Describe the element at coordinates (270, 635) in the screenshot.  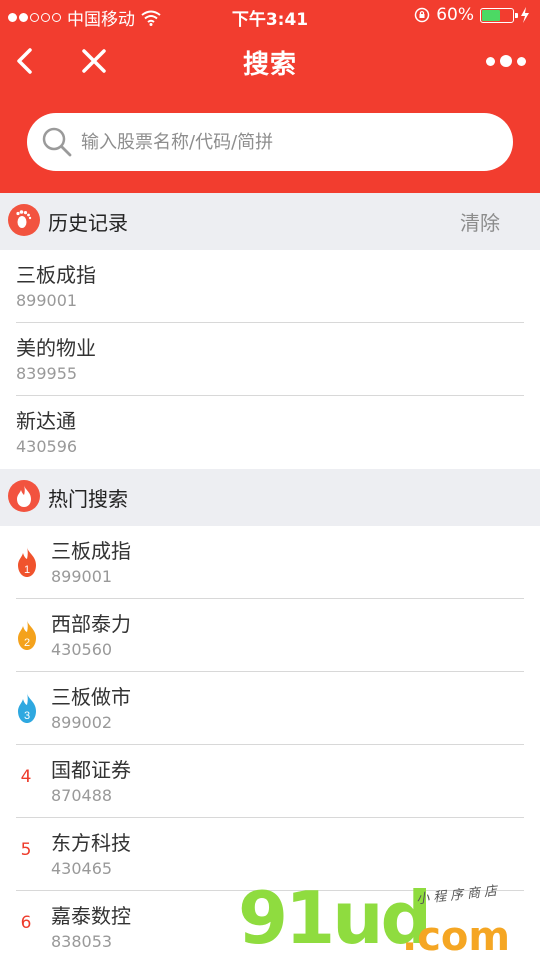
I see `hot-item: 2 西部泰力 430560` at that location.